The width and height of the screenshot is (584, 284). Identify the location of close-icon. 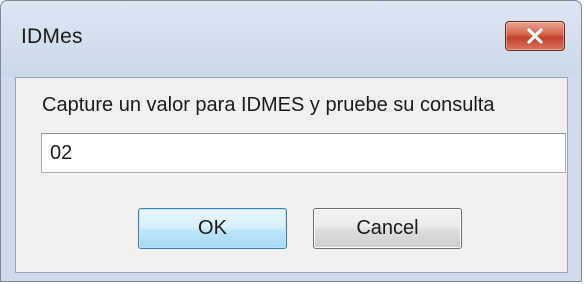
(535, 36).